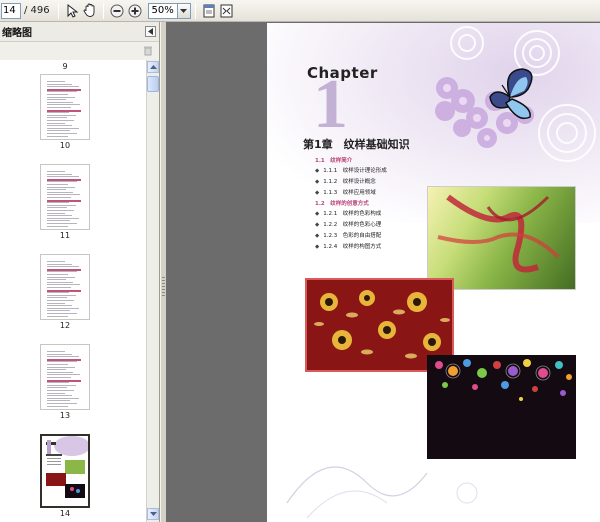 Image resolution: width=600 pixels, height=522 pixels. Describe the element at coordinates (300, 11) in the screenshot. I see `toolbar: / 496` at that location.